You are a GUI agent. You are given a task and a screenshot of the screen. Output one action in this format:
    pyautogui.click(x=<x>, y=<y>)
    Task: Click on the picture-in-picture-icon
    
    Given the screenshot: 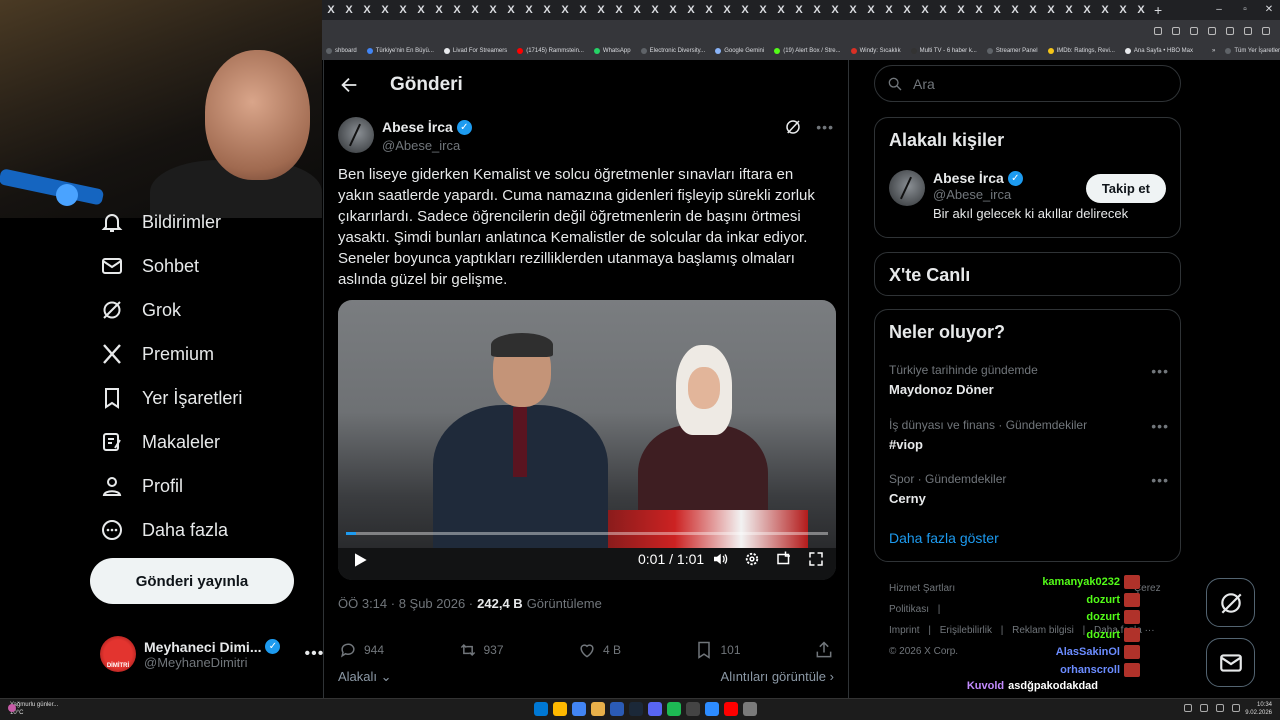 What is the action you would take?
    pyautogui.click(x=784, y=559)
    